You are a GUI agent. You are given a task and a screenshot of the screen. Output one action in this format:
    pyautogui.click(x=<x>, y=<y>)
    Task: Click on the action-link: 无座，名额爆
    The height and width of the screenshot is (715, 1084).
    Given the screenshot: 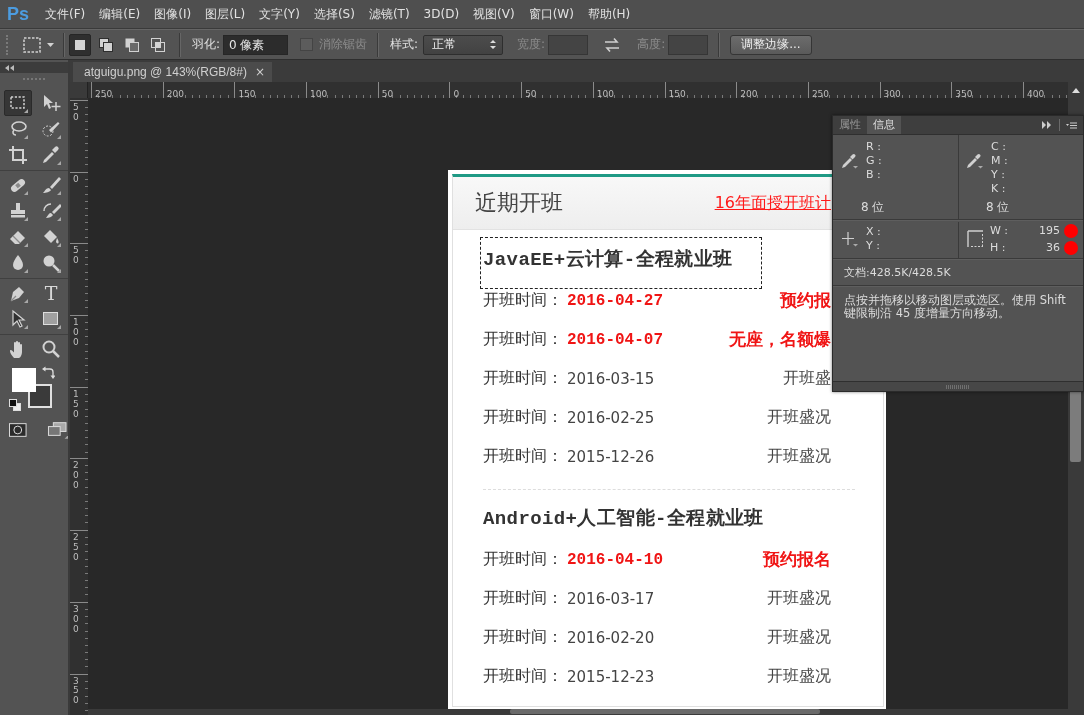 What is the action you would take?
    pyautogui.click(x=780, y=339)
    